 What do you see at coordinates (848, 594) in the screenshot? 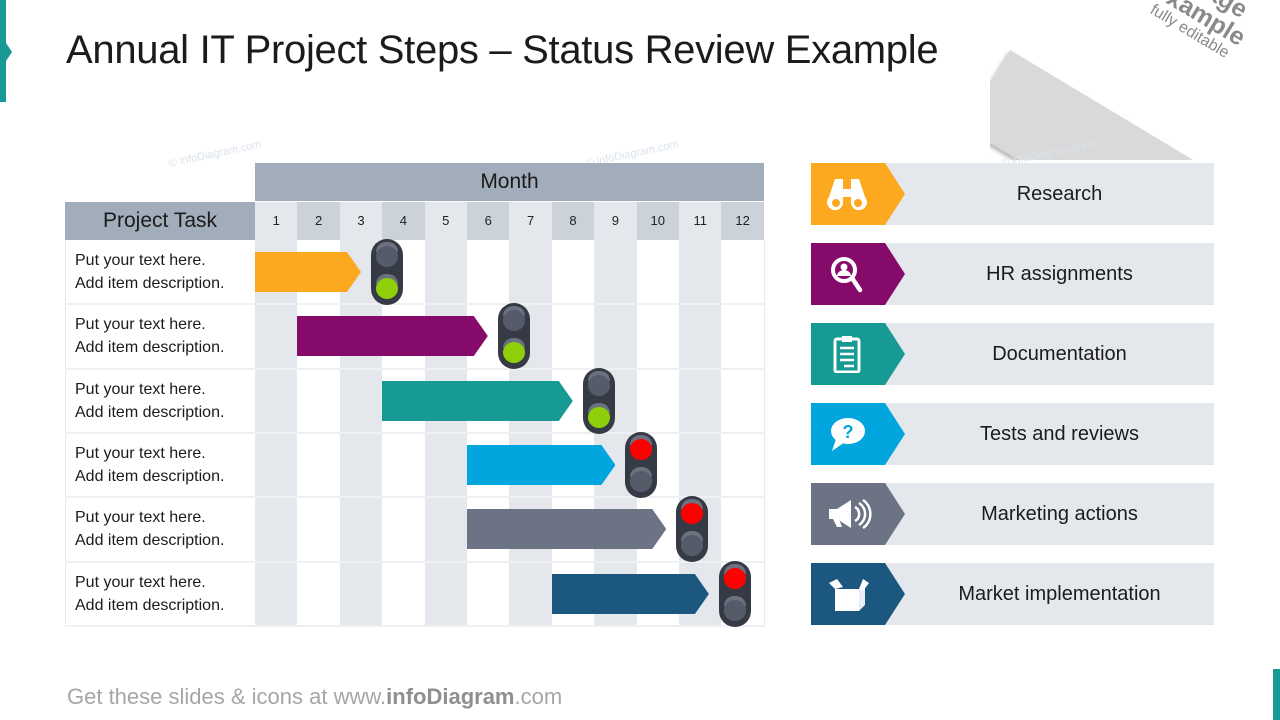
I see `open-box-icon` at bounding box center [848, 594].